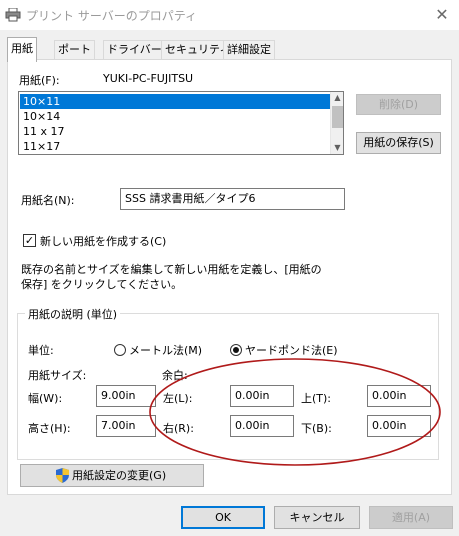 The height and width of the screenshot is (536, 459). I want to click on tab-driver: ドライバー, so click(134, 50).